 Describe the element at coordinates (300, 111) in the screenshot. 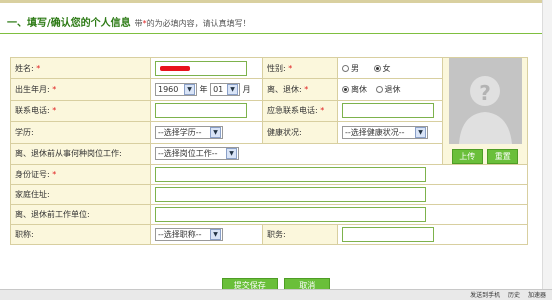

I see `emergency-phone-label: 应急联系电话: *` at that location.